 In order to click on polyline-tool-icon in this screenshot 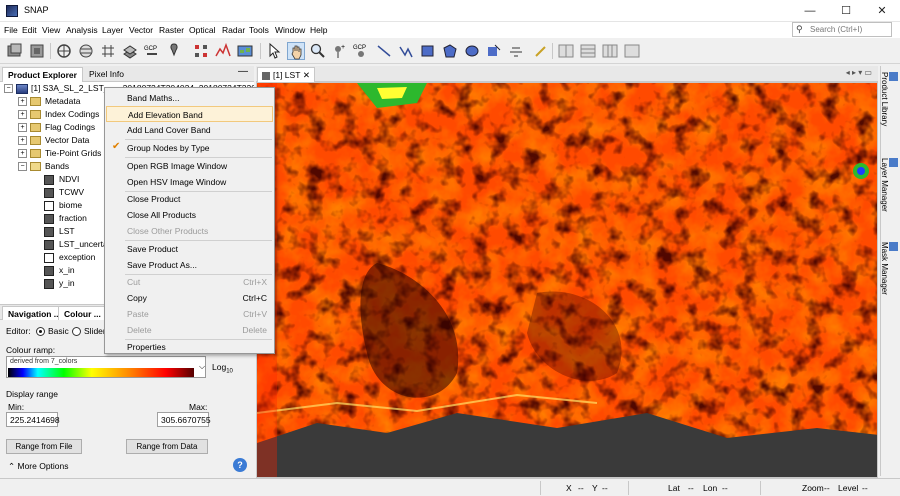, I will do `click(406, 51)`.